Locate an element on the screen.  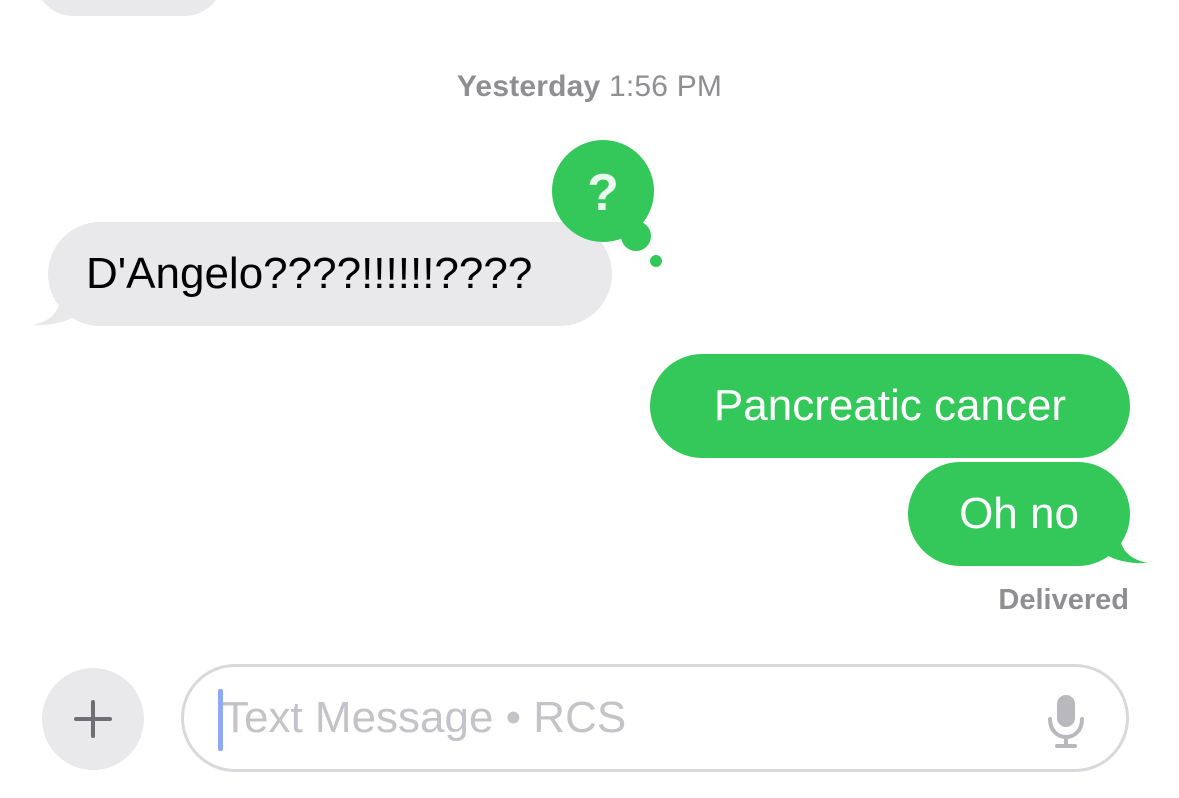
outgoing-message: Oh no is located at coordinates (1019, 514).